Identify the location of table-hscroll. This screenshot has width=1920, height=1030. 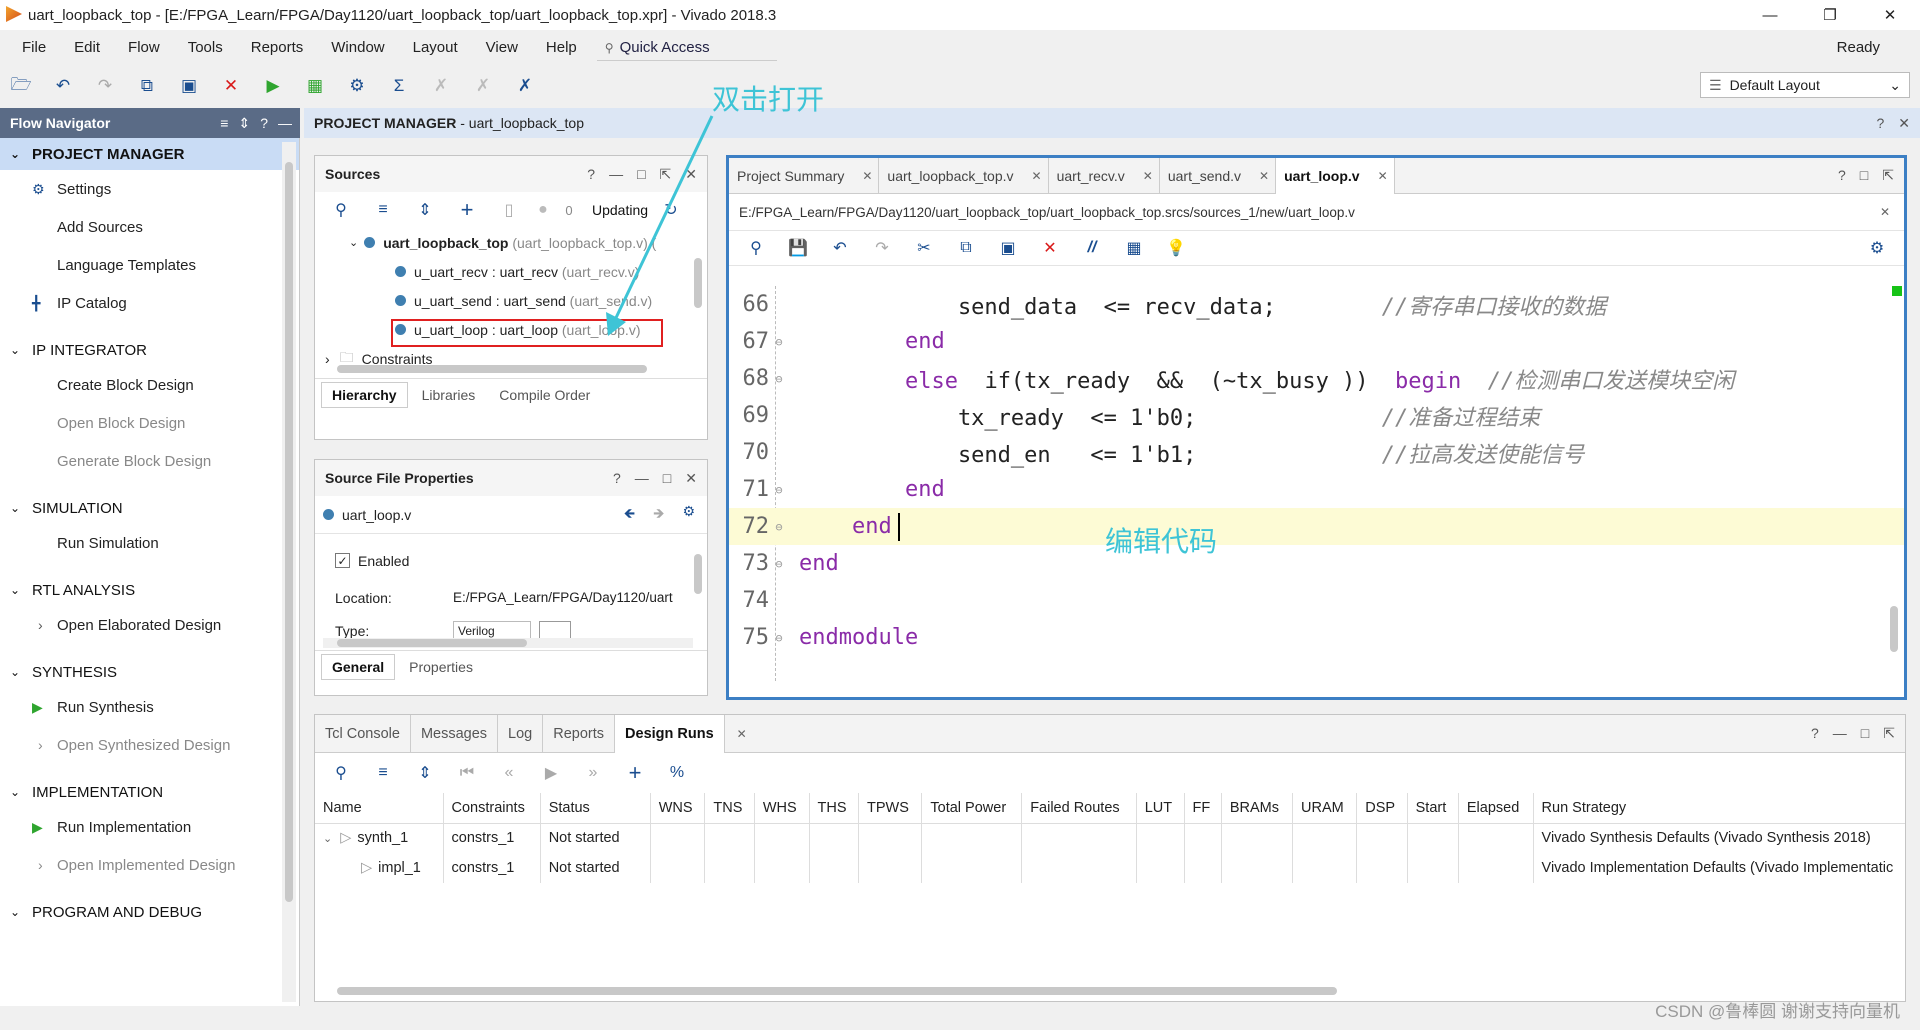
(1109, 991).